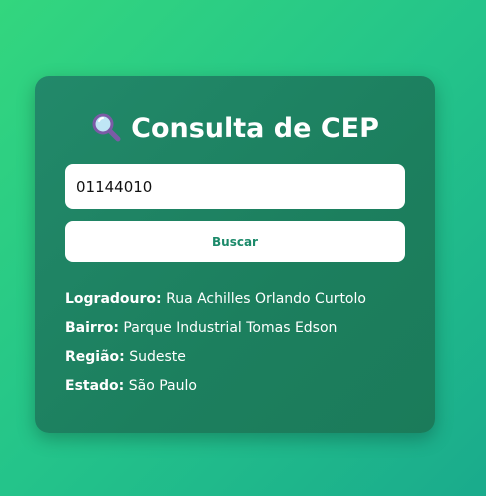 This screenshot has width=486, height=496. What do you see at coordinates (113, 299) in the screenshot?
I see `logradouro-label: Logradouro:` at bounding box center [113, 299].